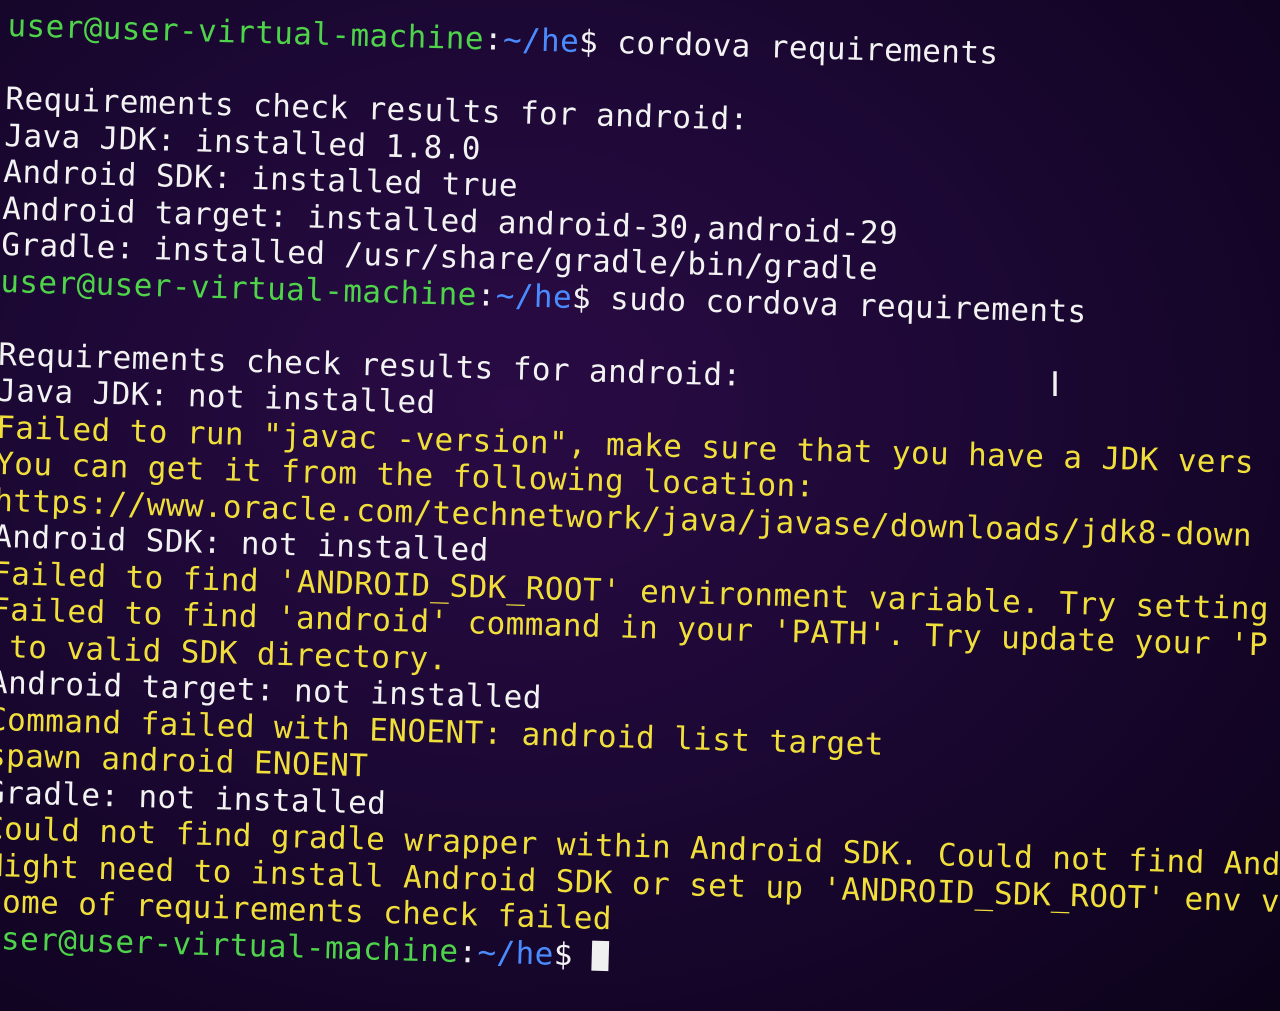 This screenshot has height=1011, width=1280. What do you see at coordinates (582, 955) in the screenshot?
I see `command-text` at bounding box center [582, 955].